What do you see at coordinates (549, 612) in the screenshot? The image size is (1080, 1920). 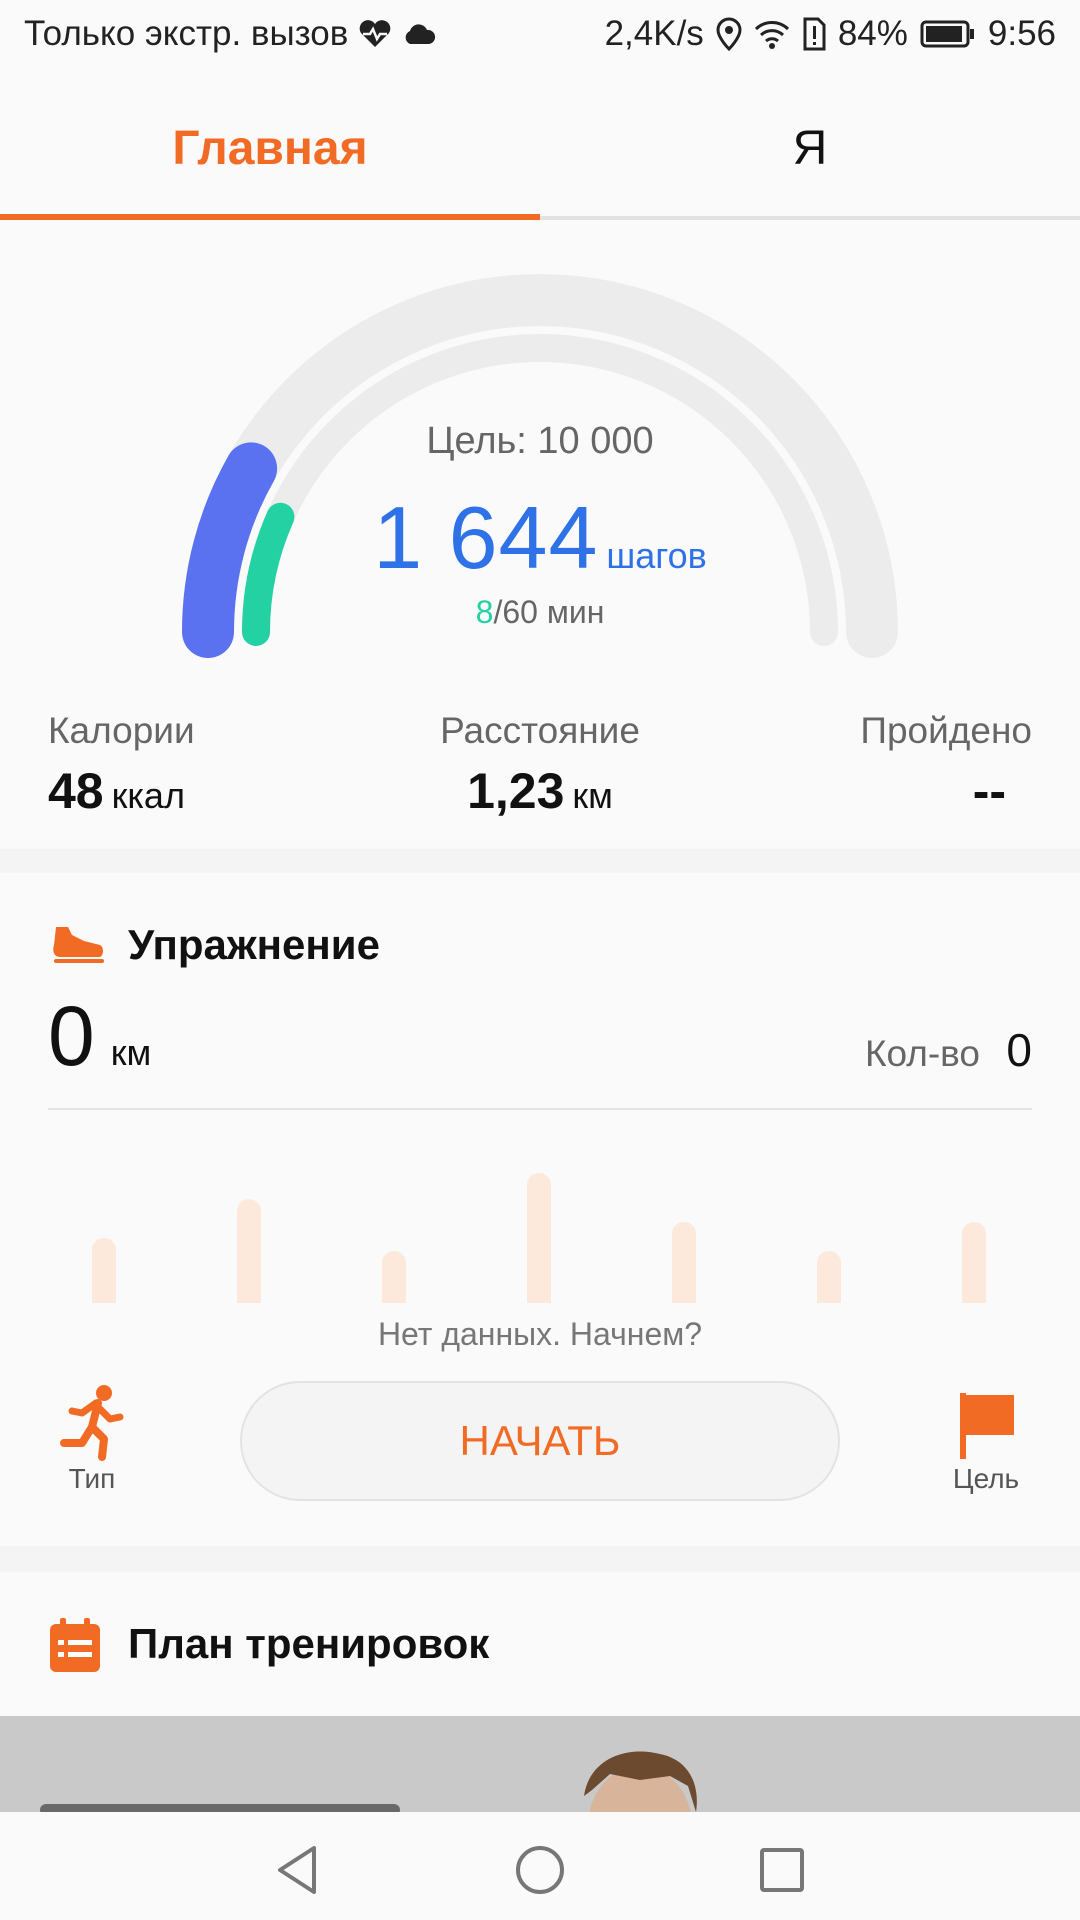 I see `active-minutes-goal: /60 мин` at bounding box center [549, 612].